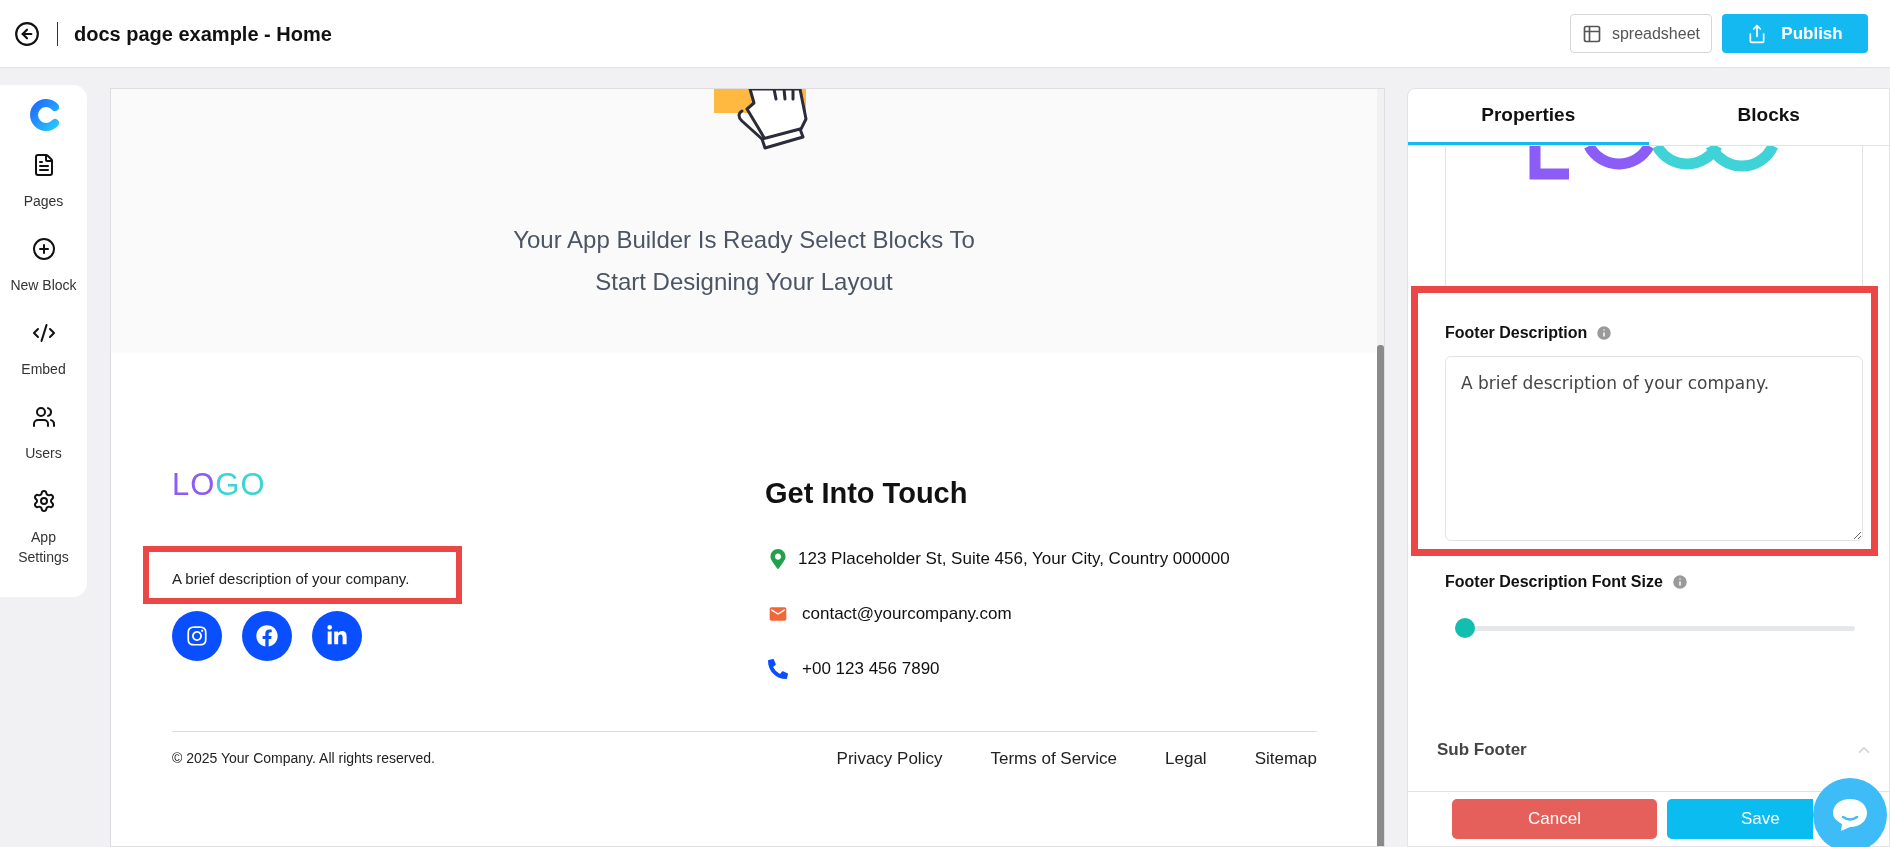 Image resolution: width=1890 pixels, height=847 pixels. Describe the element at coordinates (907, 614) in the screenshot. I see `contact-text: contact@yourcompany.com` at that location.